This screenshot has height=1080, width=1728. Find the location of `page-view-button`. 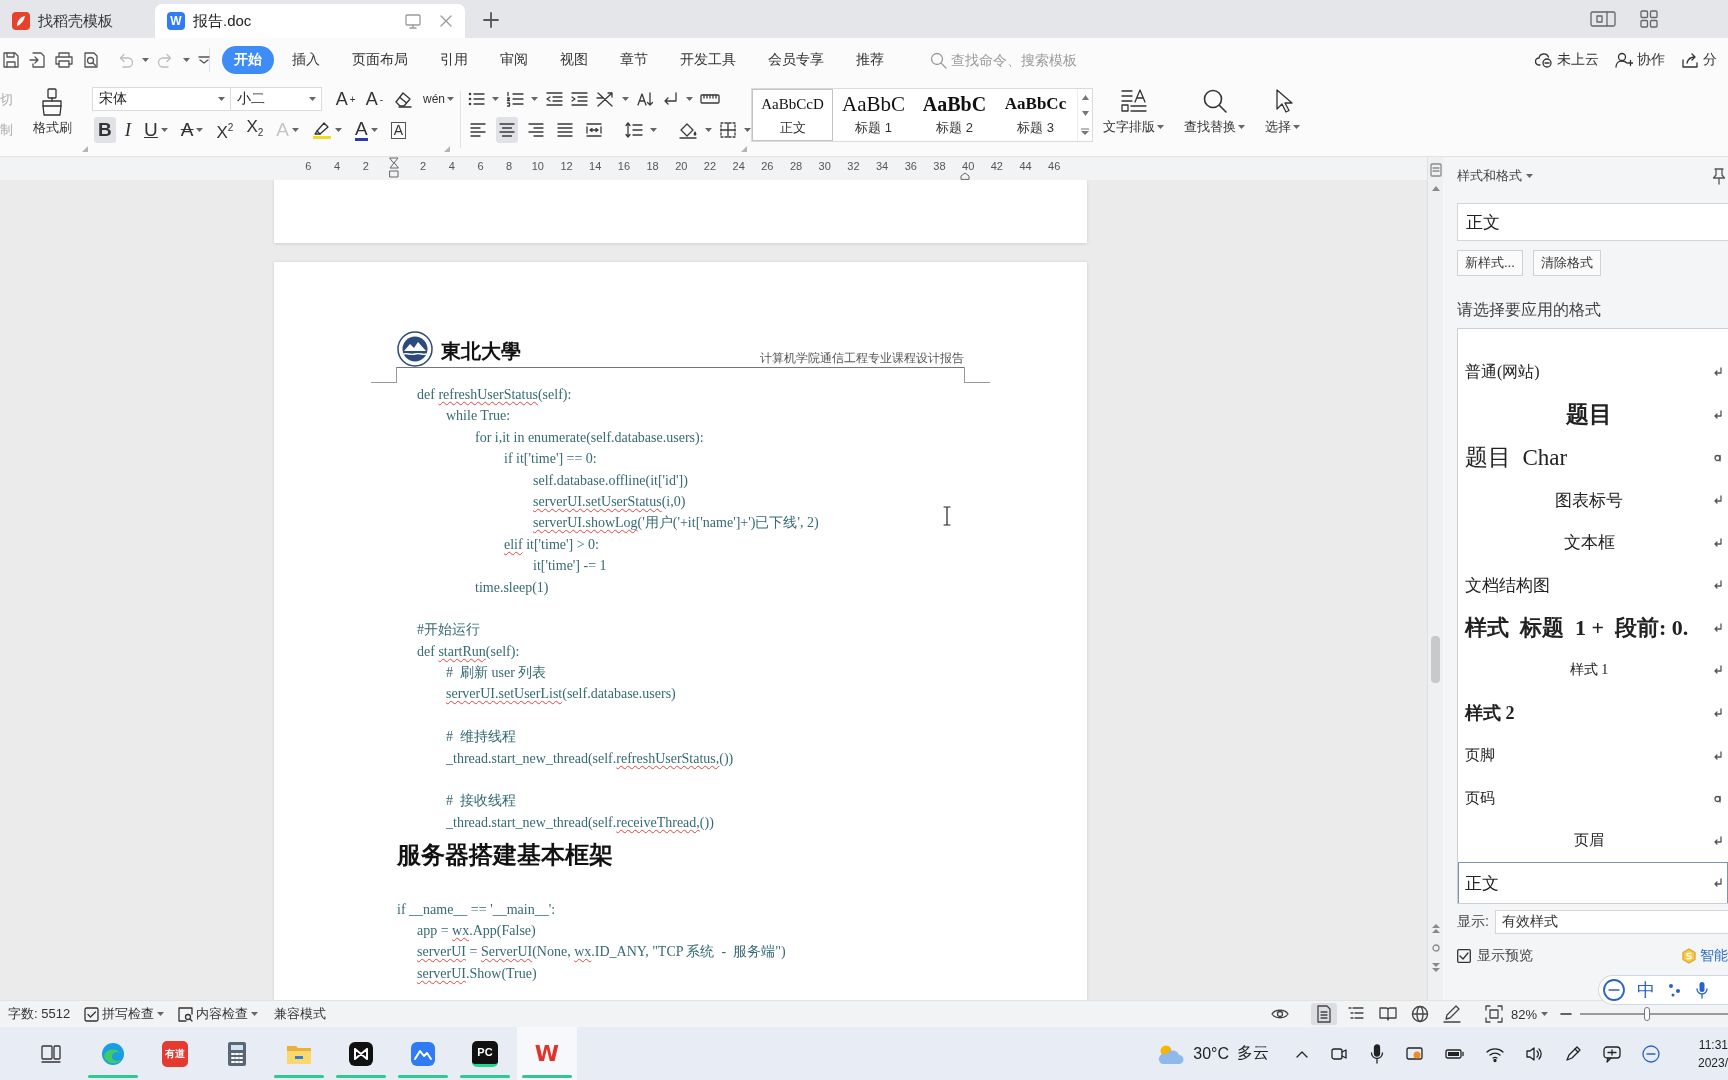

page-view-button is located at coordinates (1323, 1014).